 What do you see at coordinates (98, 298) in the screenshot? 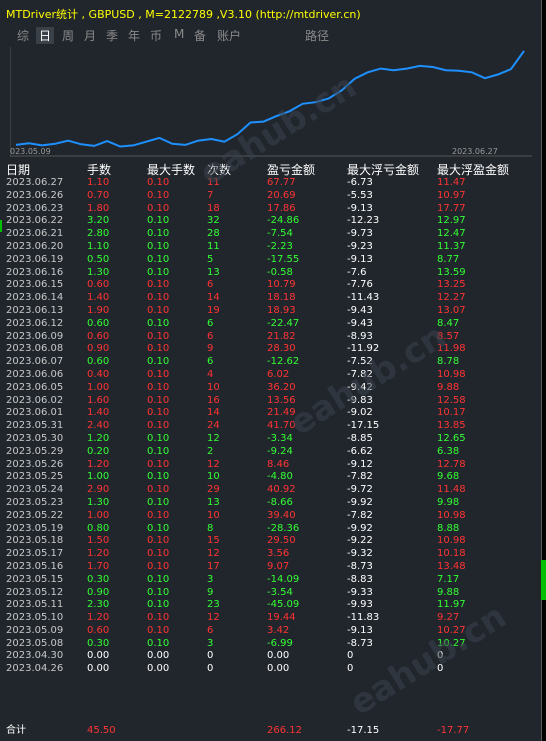
I see `cell-lots: 1.40` at bounding box center [98, 298].